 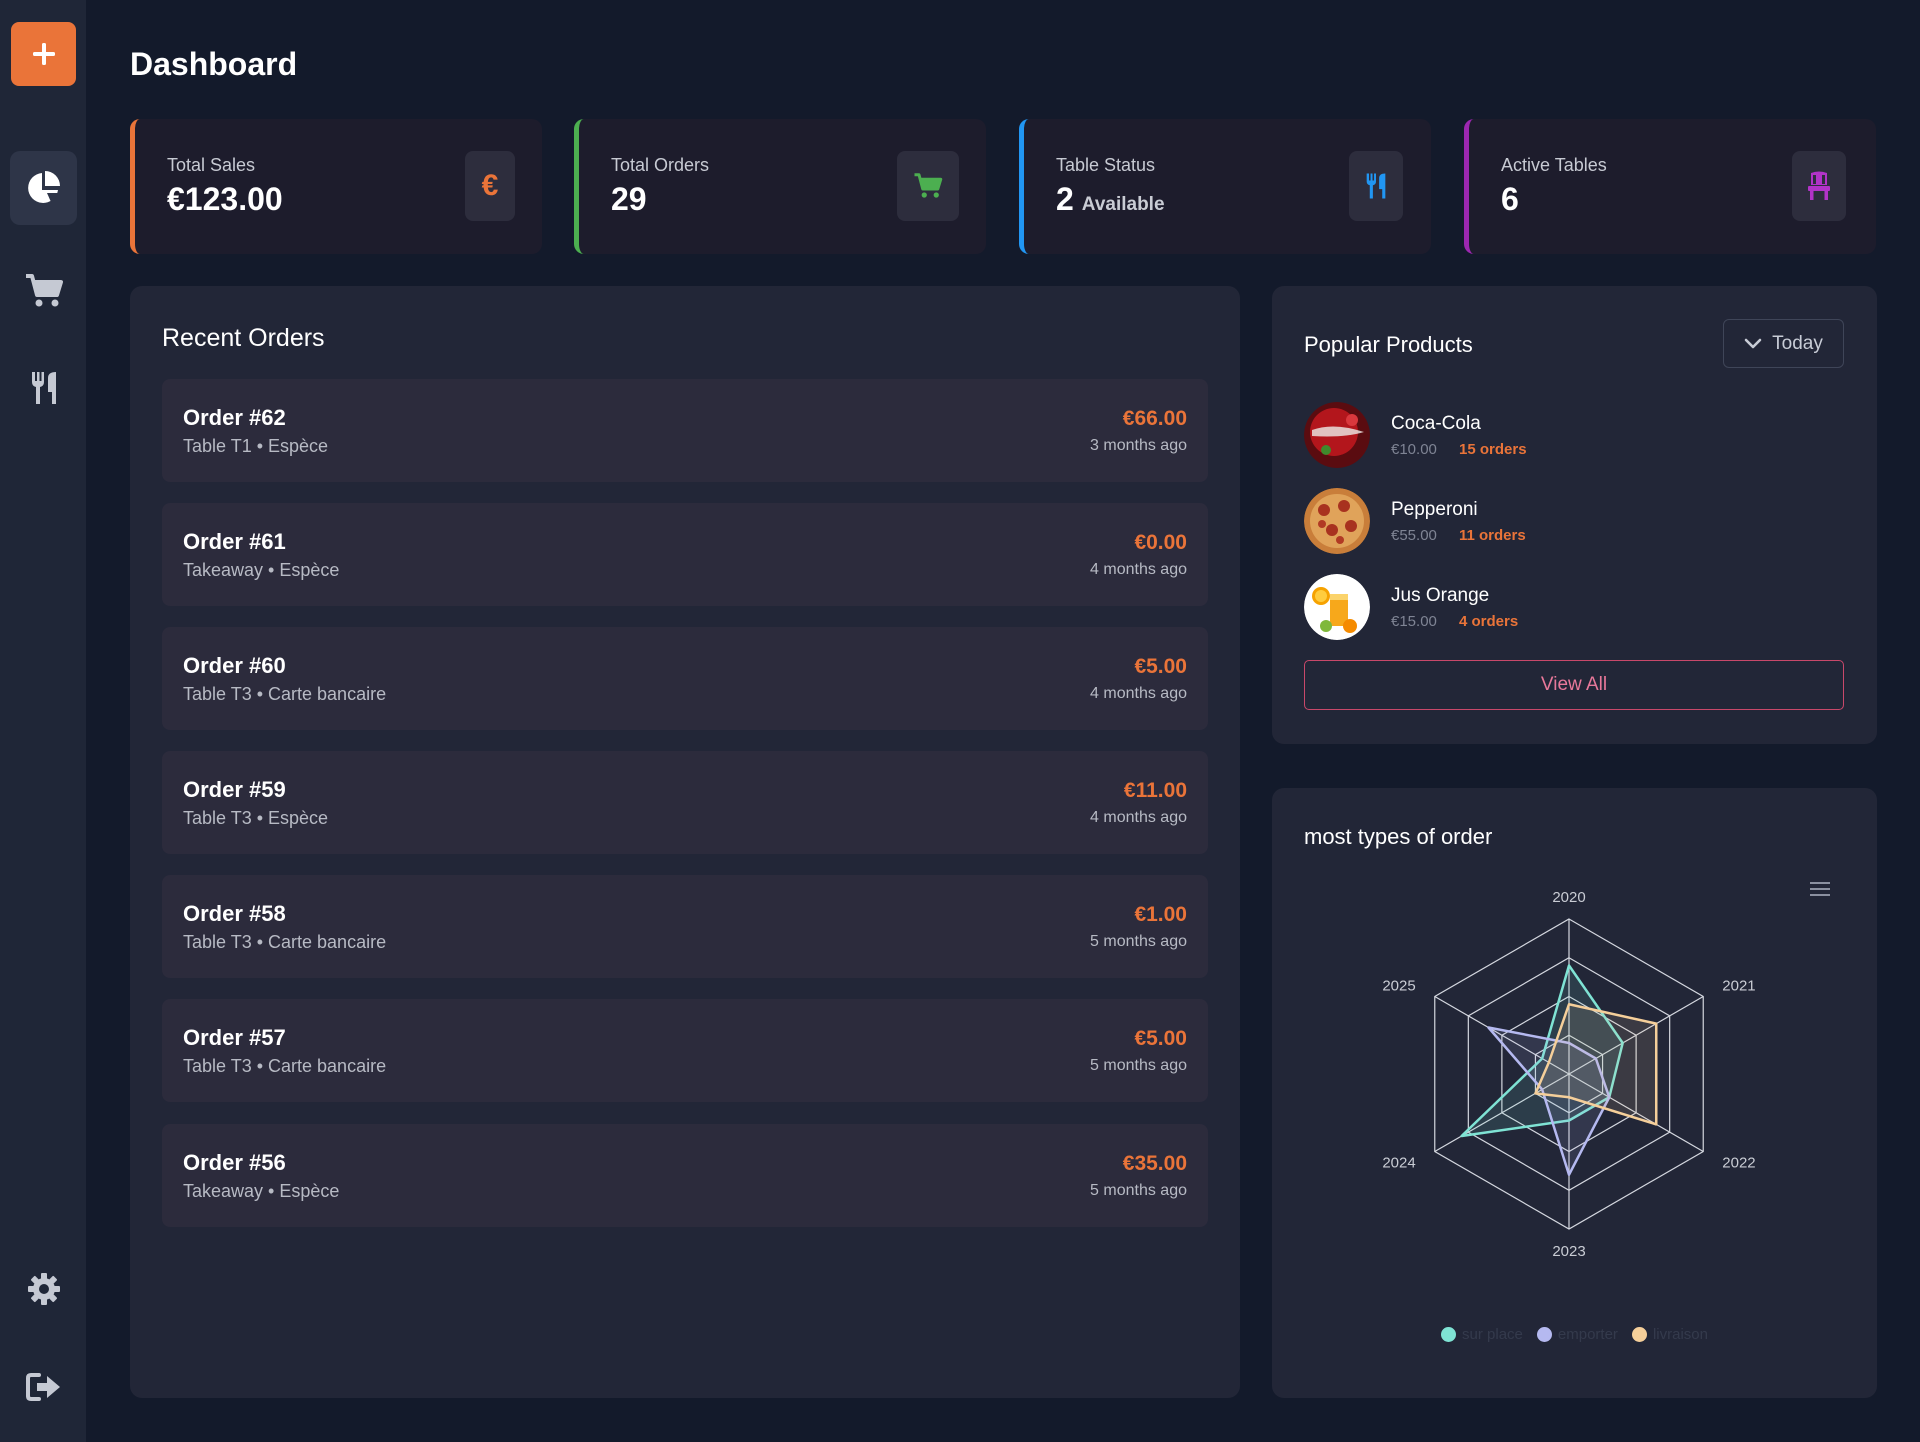 What do you see at coordinates (1670, 186) in the screenshot?
I see `stat-card-active-tables: Active Tables 6` at bounding box center [1670, 186].